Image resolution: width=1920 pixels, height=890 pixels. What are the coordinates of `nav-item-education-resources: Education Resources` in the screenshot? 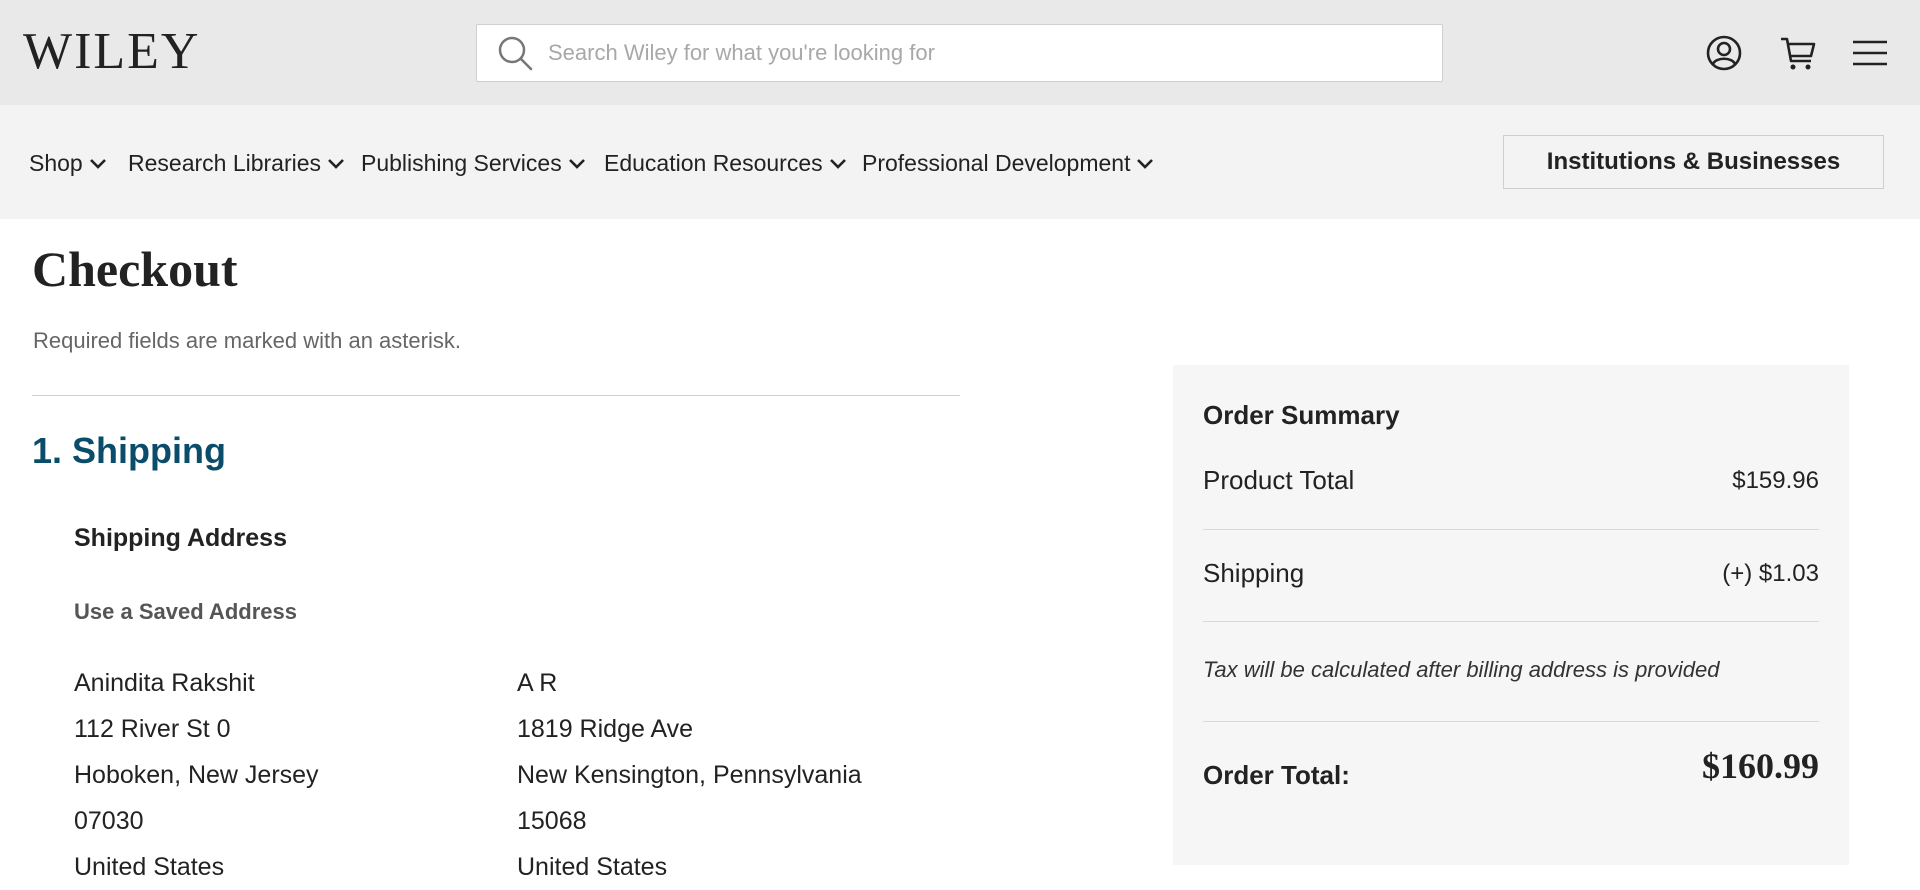 It's located at (725, 163).